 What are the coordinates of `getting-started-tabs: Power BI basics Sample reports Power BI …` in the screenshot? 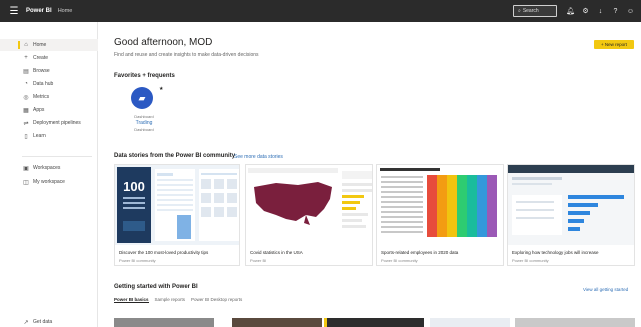 It's located at (178, 300).